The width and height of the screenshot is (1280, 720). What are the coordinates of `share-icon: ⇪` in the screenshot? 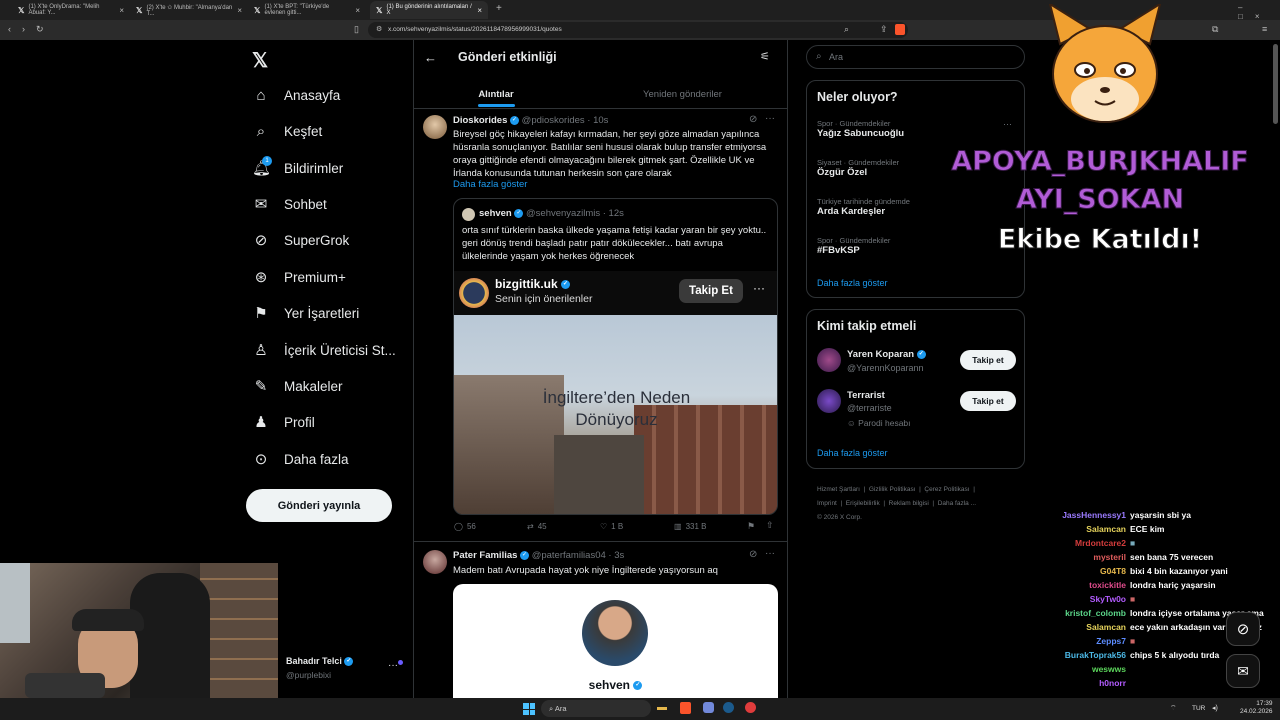 It's located at (884, 29).